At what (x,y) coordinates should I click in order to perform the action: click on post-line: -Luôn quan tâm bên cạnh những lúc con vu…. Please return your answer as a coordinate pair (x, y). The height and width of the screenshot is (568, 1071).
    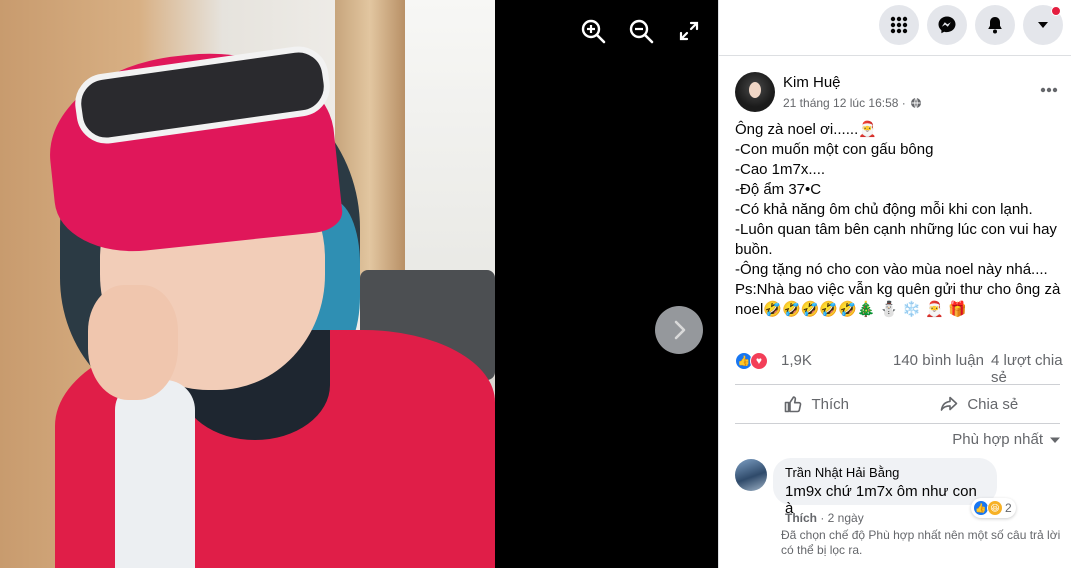
    Looking at the image, I should click on (898, 239).